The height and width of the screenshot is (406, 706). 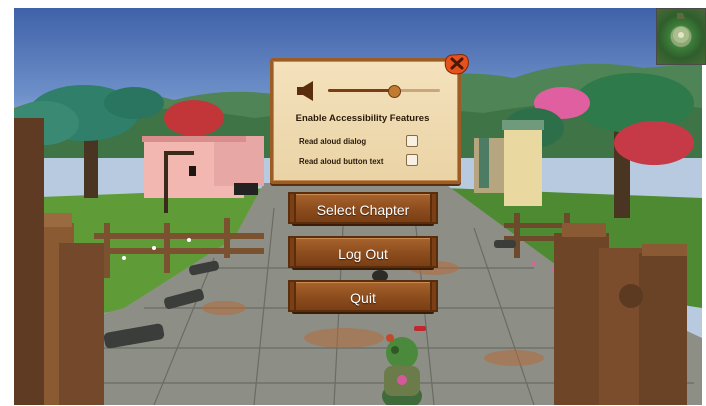 I want to click on volume-slider, so click(x=384, y=91).